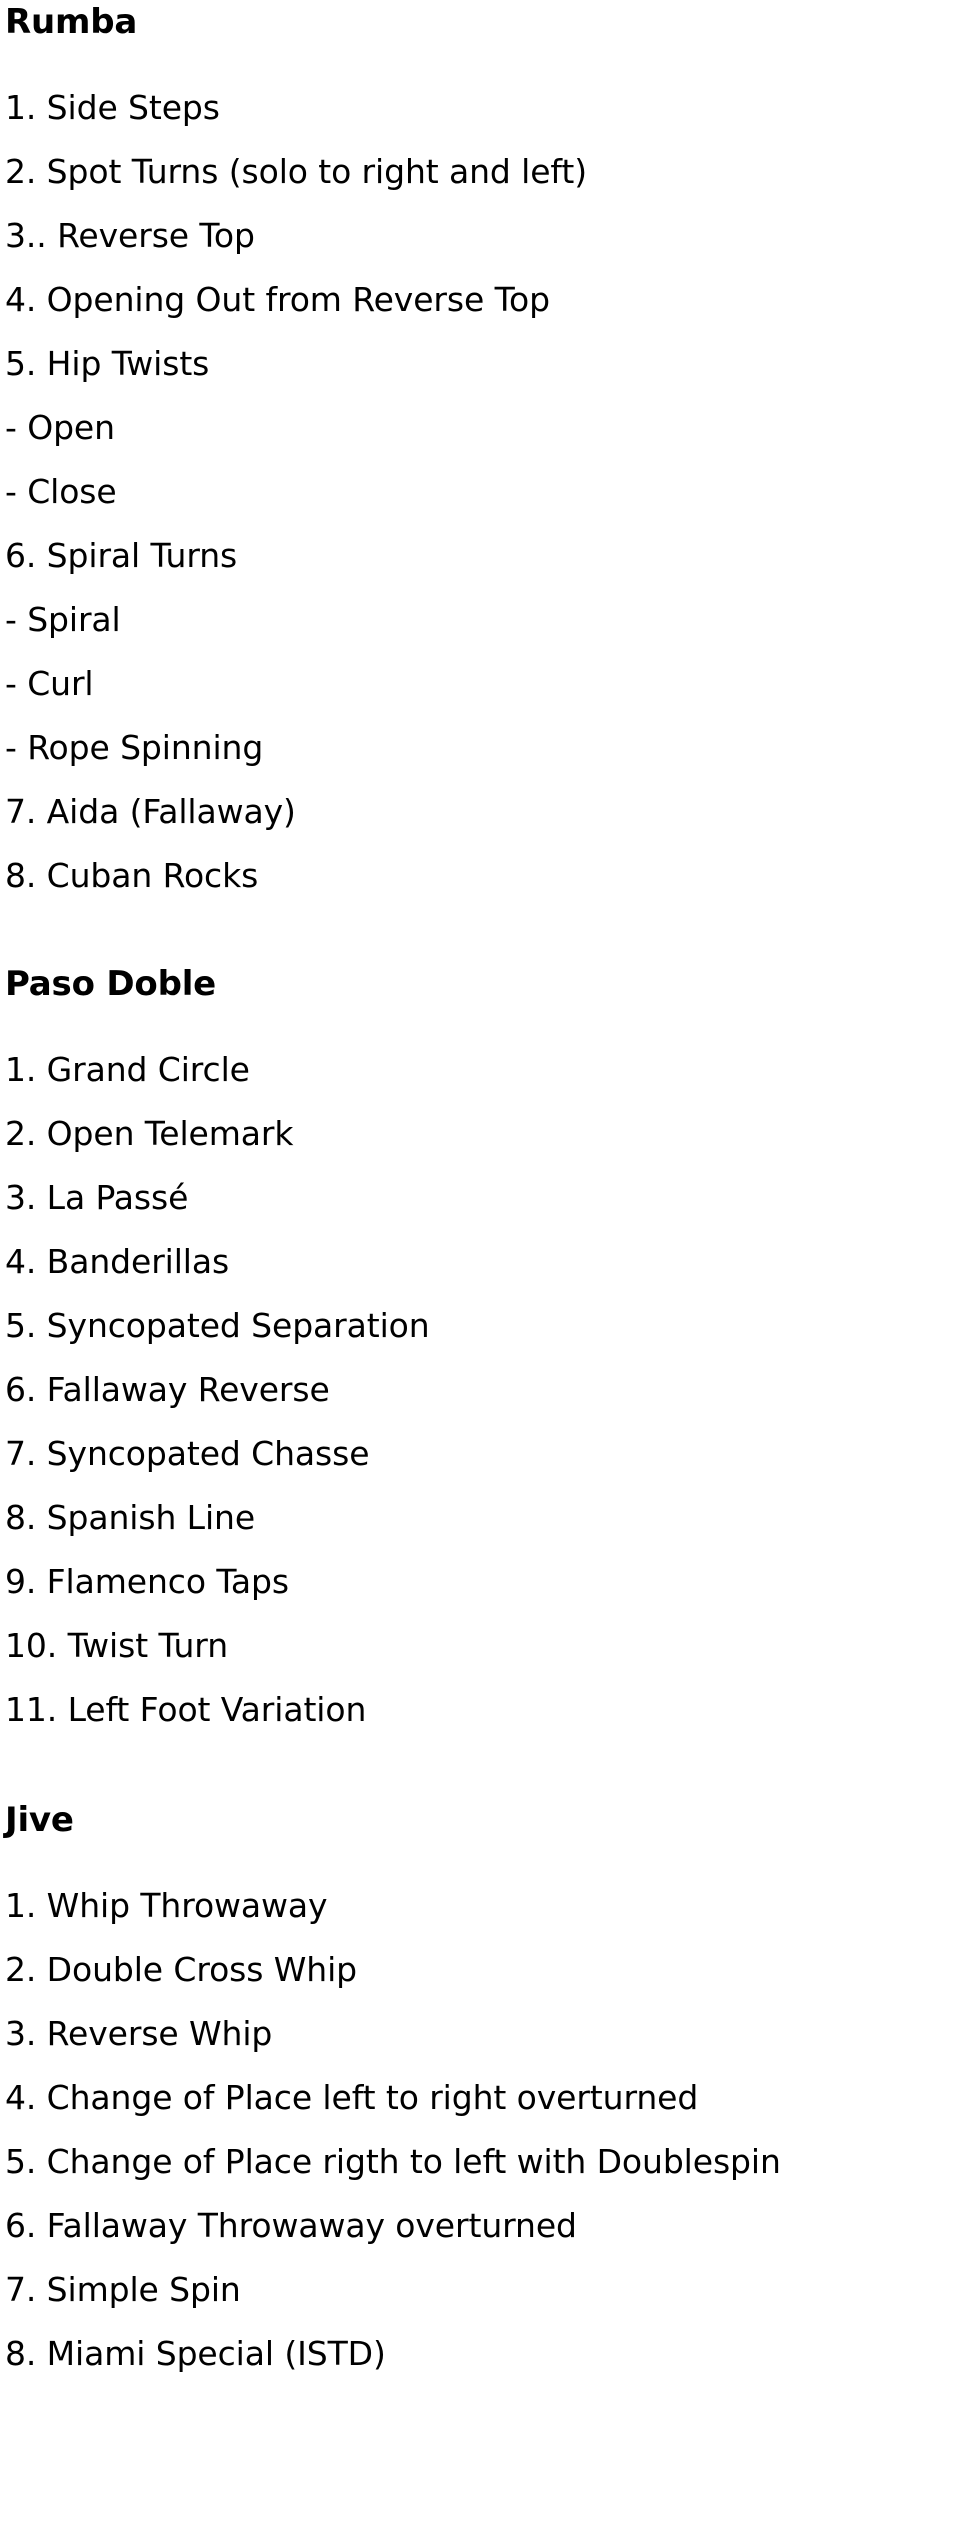 Image resolution: width=960 pixels, height=2536 pixels. Describe the element at coordinates (117, 1261) in the screenshot. I see `list-item: 4. Banderillas` at that location.